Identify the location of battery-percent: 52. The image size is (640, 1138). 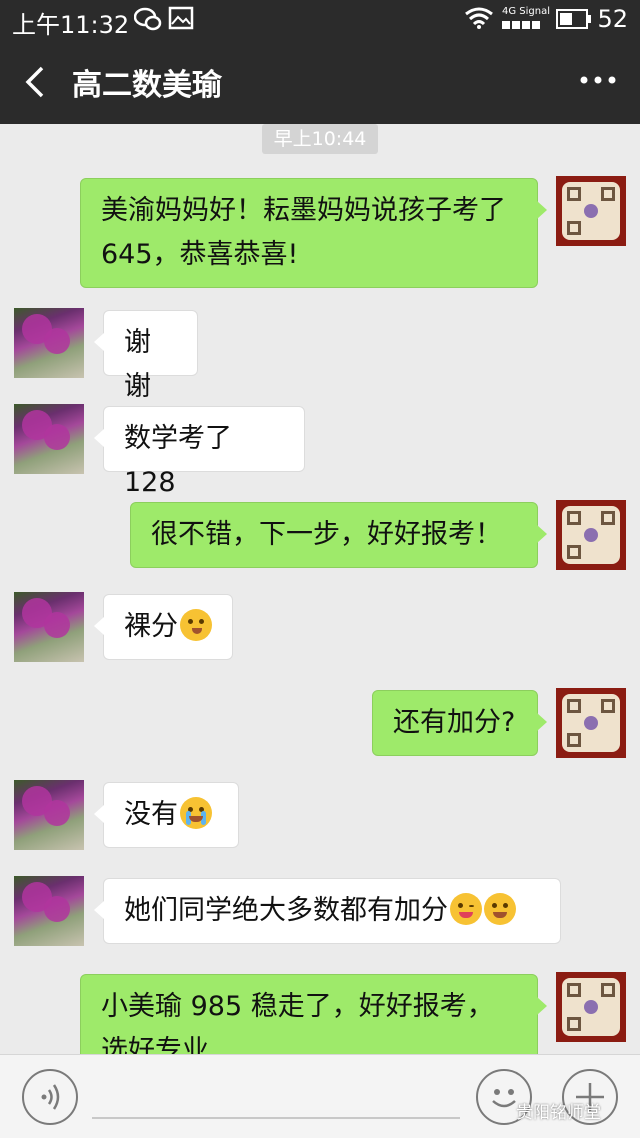
(612, 19).